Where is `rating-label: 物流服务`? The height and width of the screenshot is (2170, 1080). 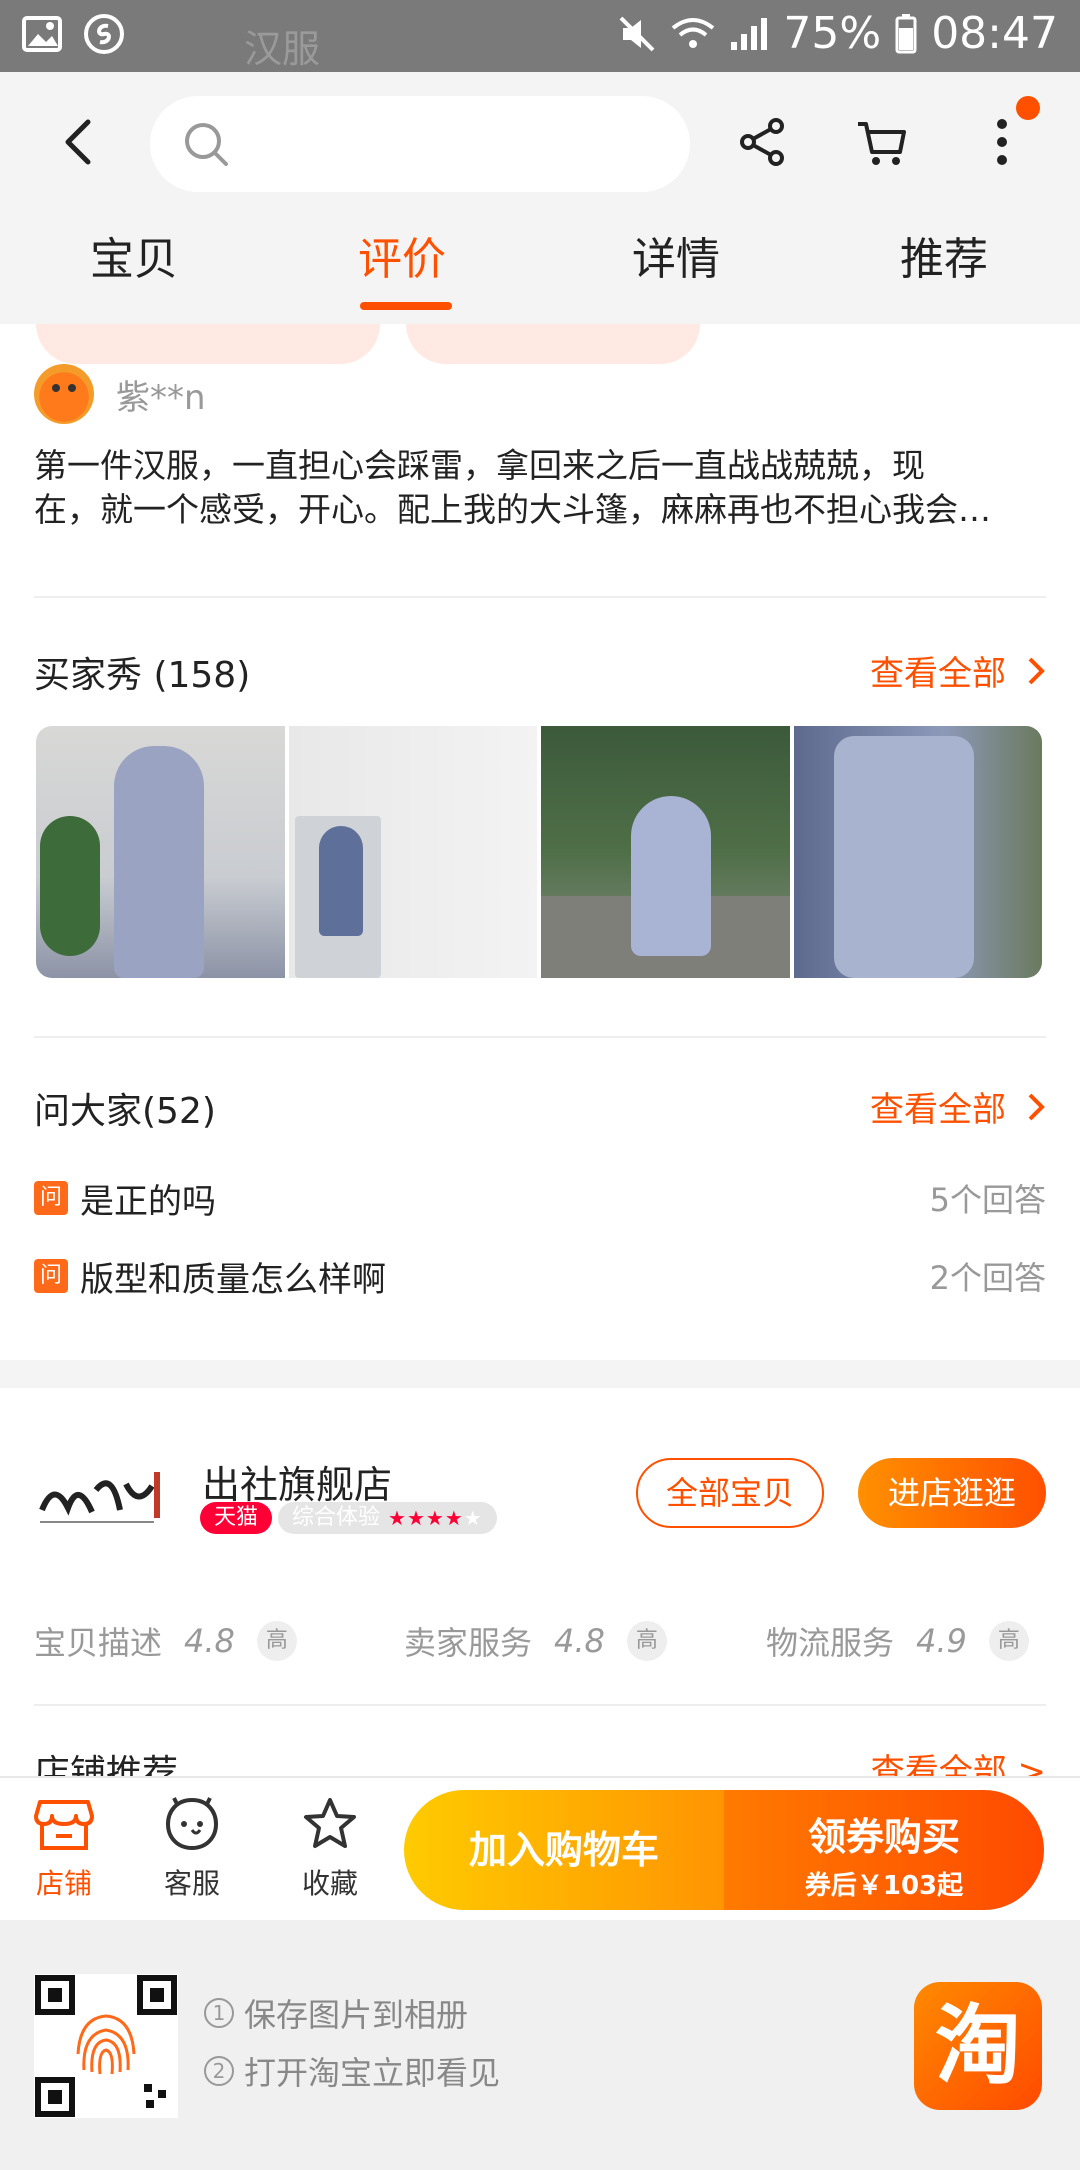
rating-label: 物流服务 is located at coordinates (830, 1643).